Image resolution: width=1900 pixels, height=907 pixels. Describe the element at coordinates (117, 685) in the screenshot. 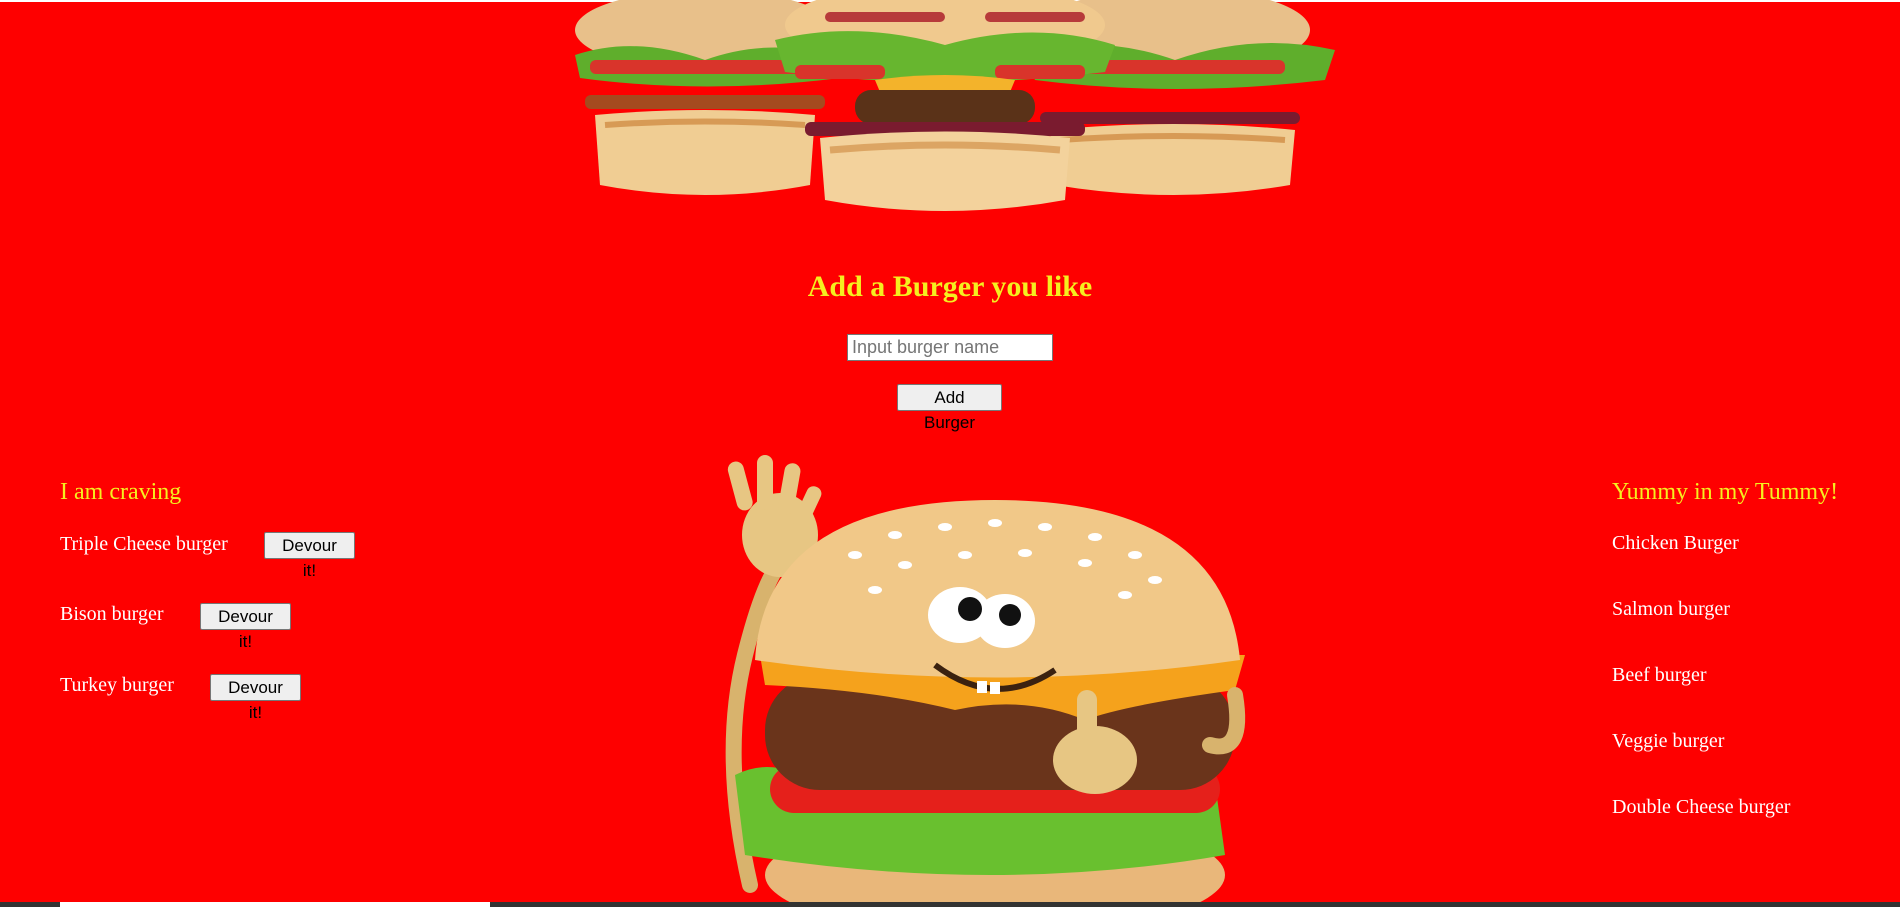

I see `craving-item-name: Turkey burger` at that location.